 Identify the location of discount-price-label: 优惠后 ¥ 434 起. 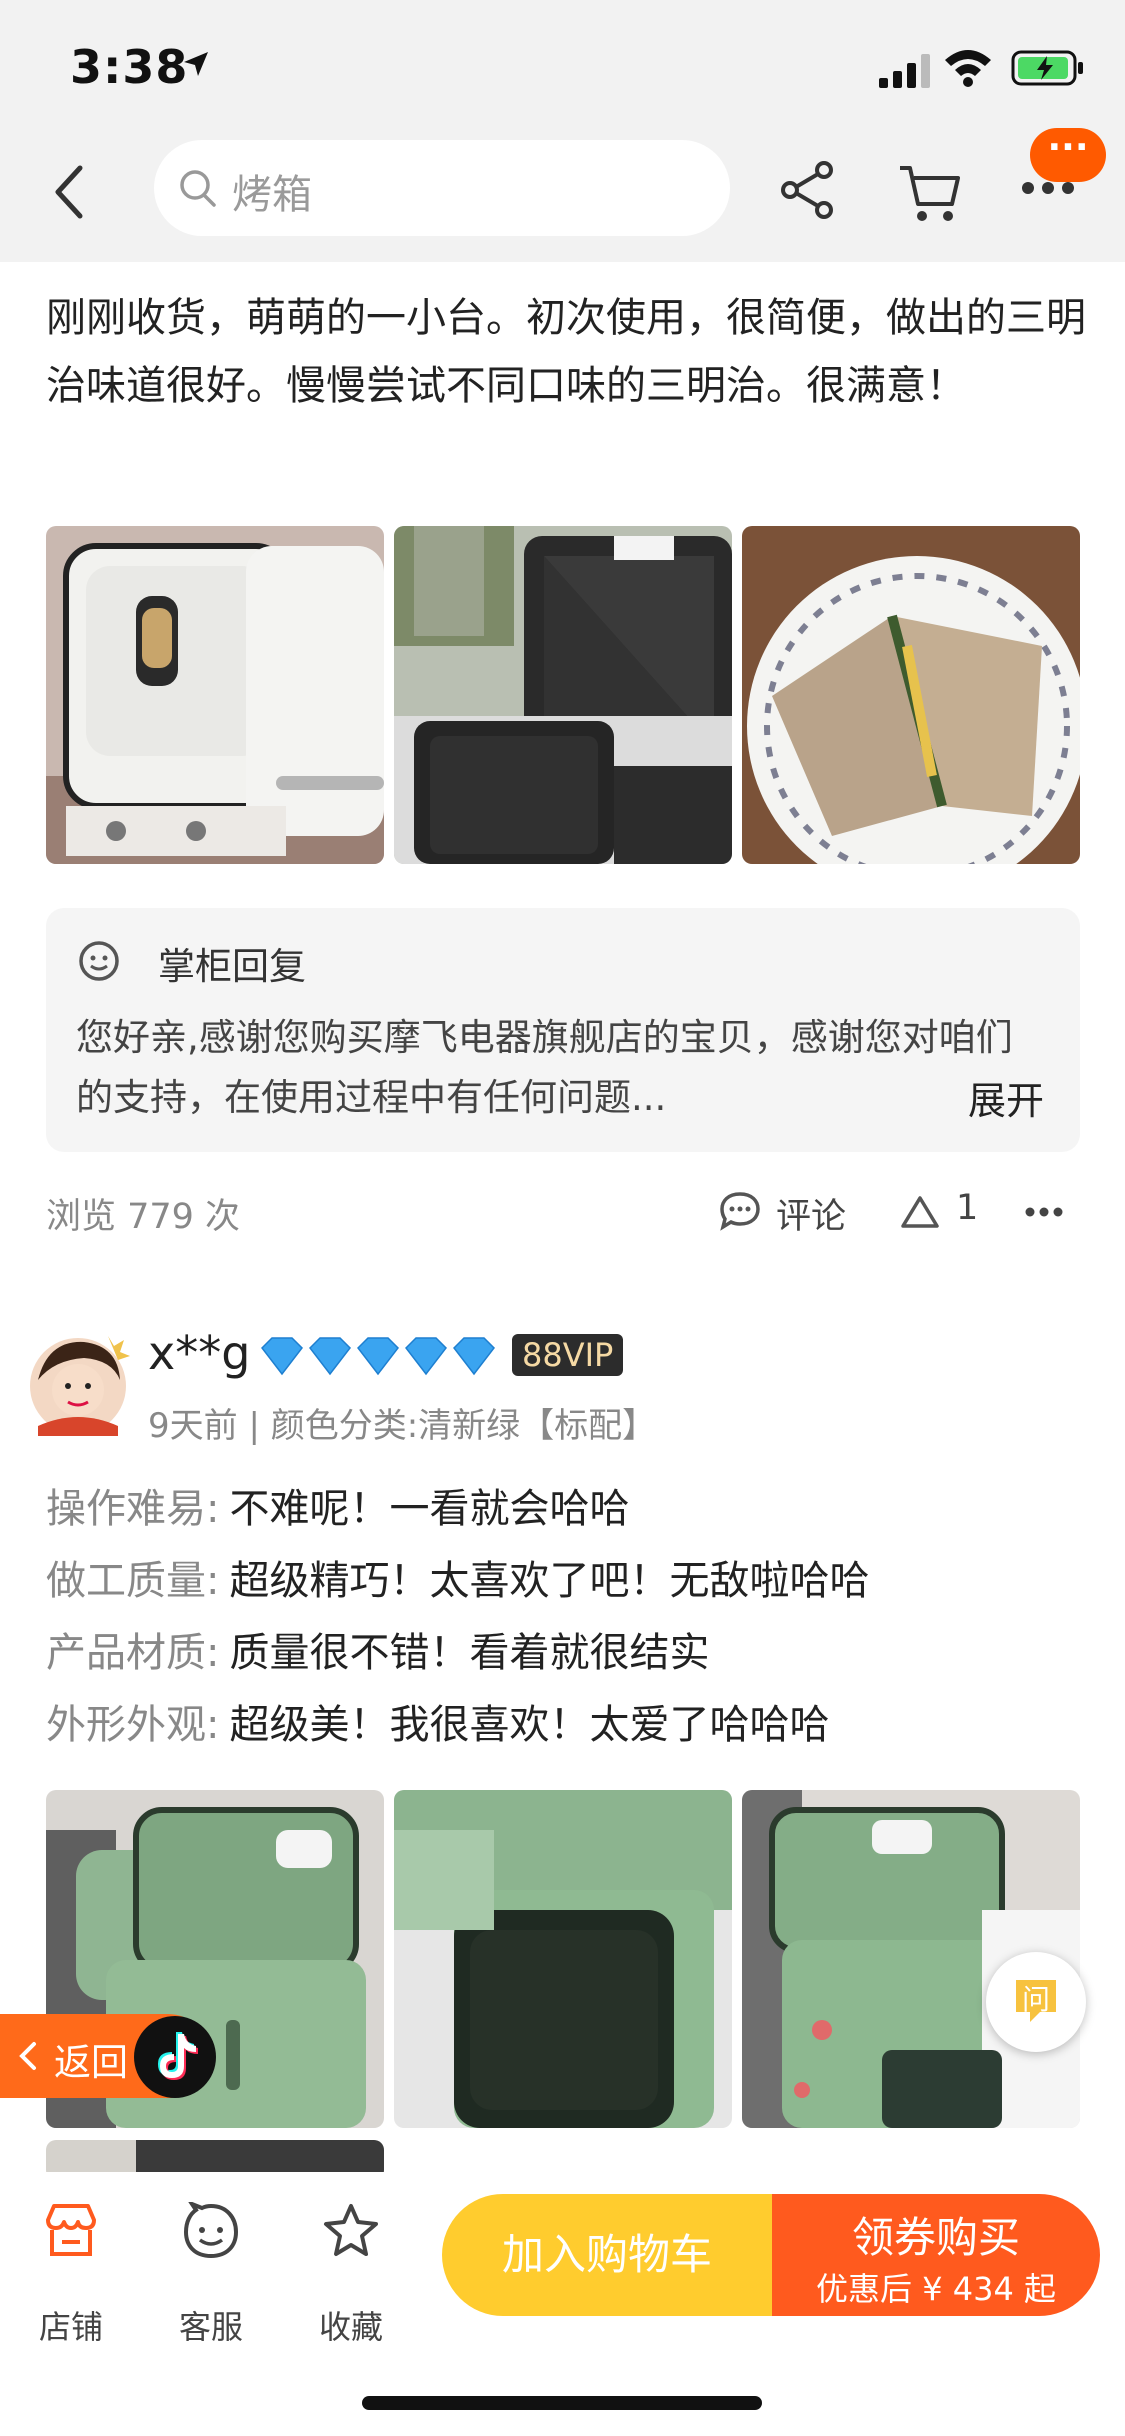
(936, 2289).